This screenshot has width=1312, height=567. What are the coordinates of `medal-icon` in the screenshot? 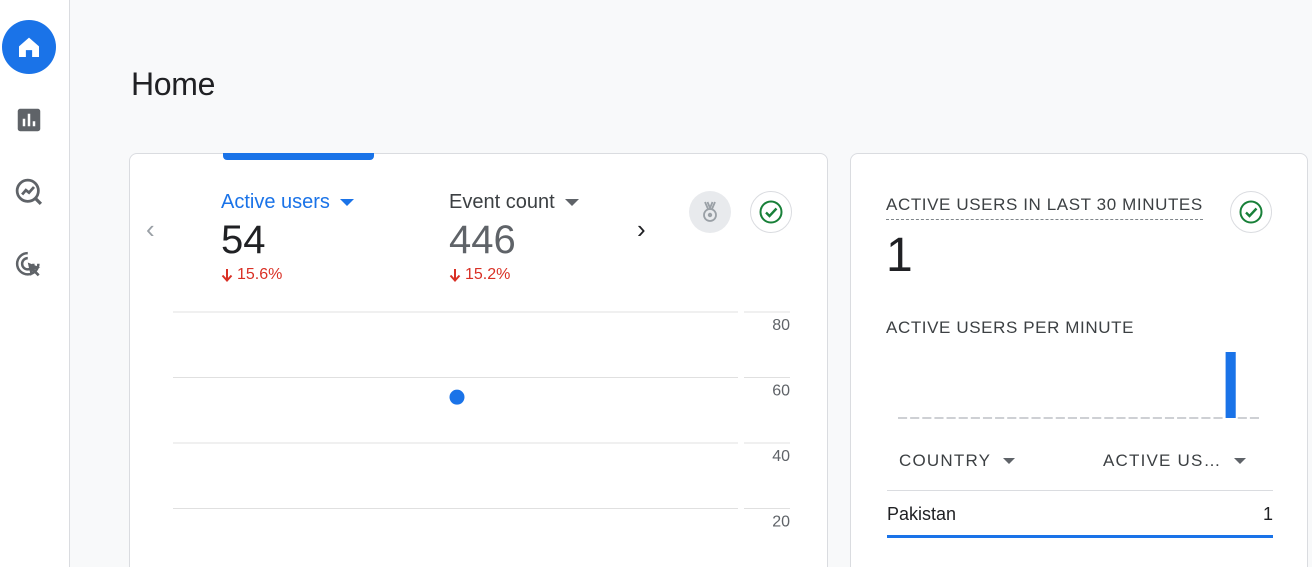 It's located at (710, 211).